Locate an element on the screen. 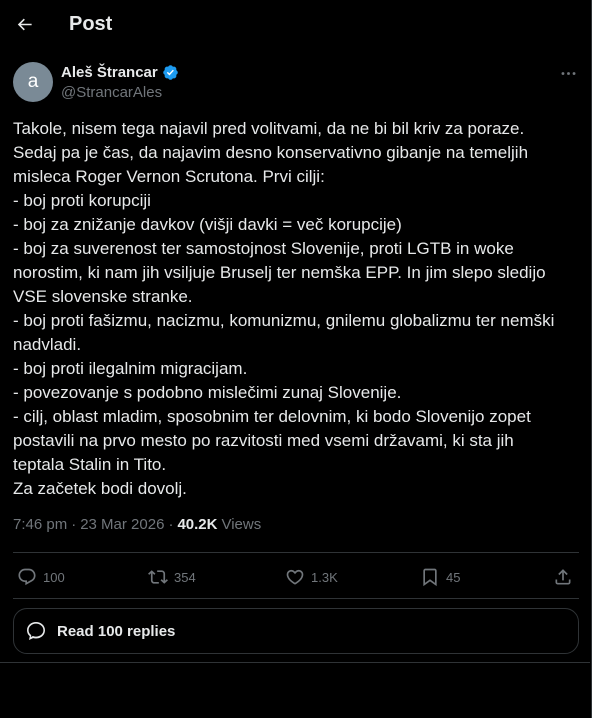 The height and width of the screenshot is (718, 592). author-info: Aleš Štrancar @StrancarAles is located at coordinates (120, 82).